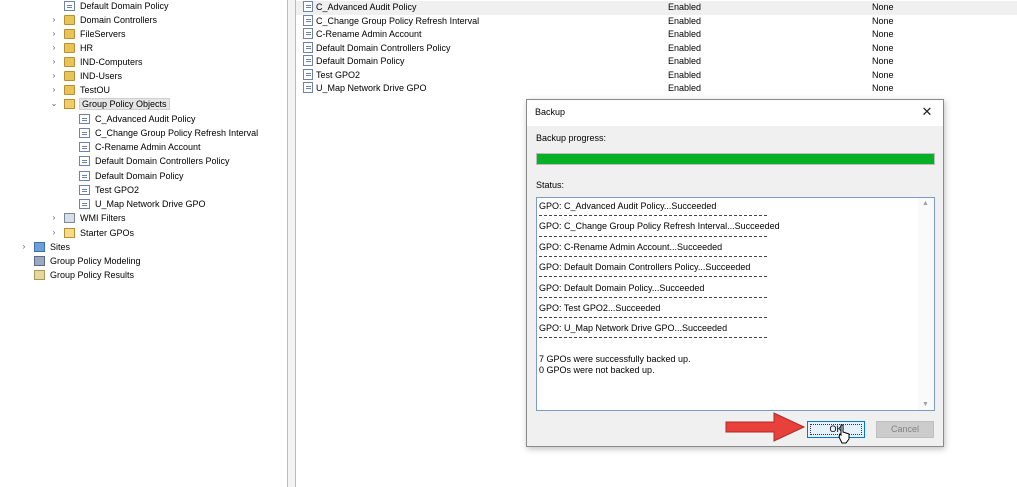 Image resolution: width=1017 pixels, height=487 pixels. What do you see at coordinates (656, 89) in the screenshot?
I see `list-item: U_Map Network Drive GPO Enabled None` at bounding box center [656, 89].